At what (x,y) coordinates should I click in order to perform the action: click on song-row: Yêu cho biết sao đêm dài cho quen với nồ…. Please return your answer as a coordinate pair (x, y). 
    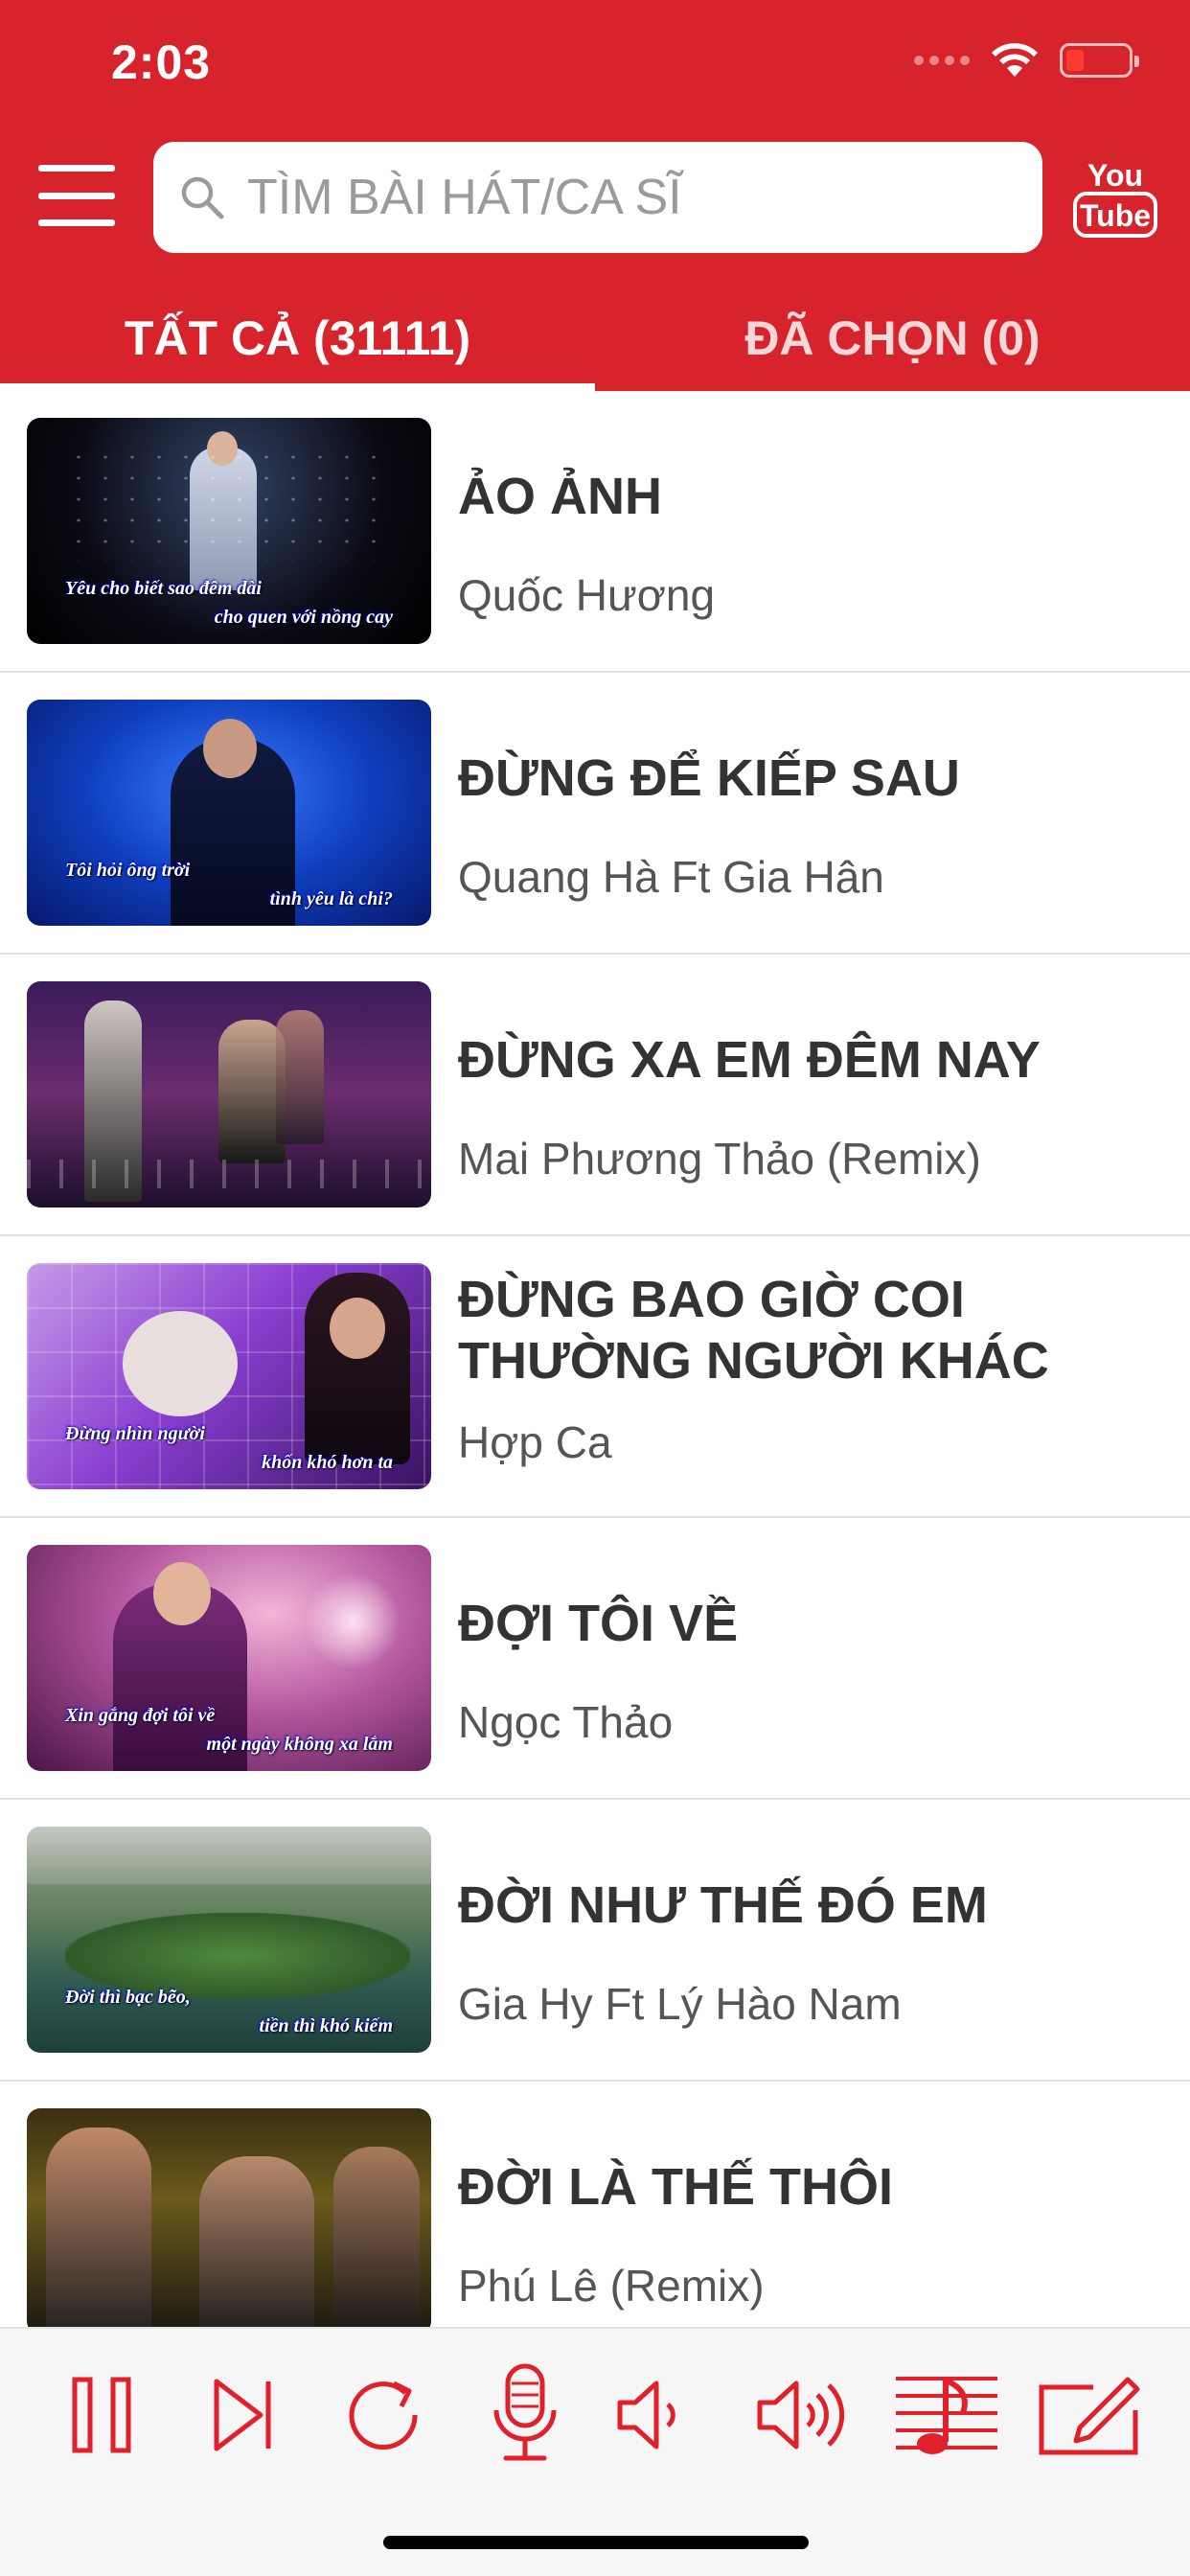
    Looking at the image, I should click on (595, 532).